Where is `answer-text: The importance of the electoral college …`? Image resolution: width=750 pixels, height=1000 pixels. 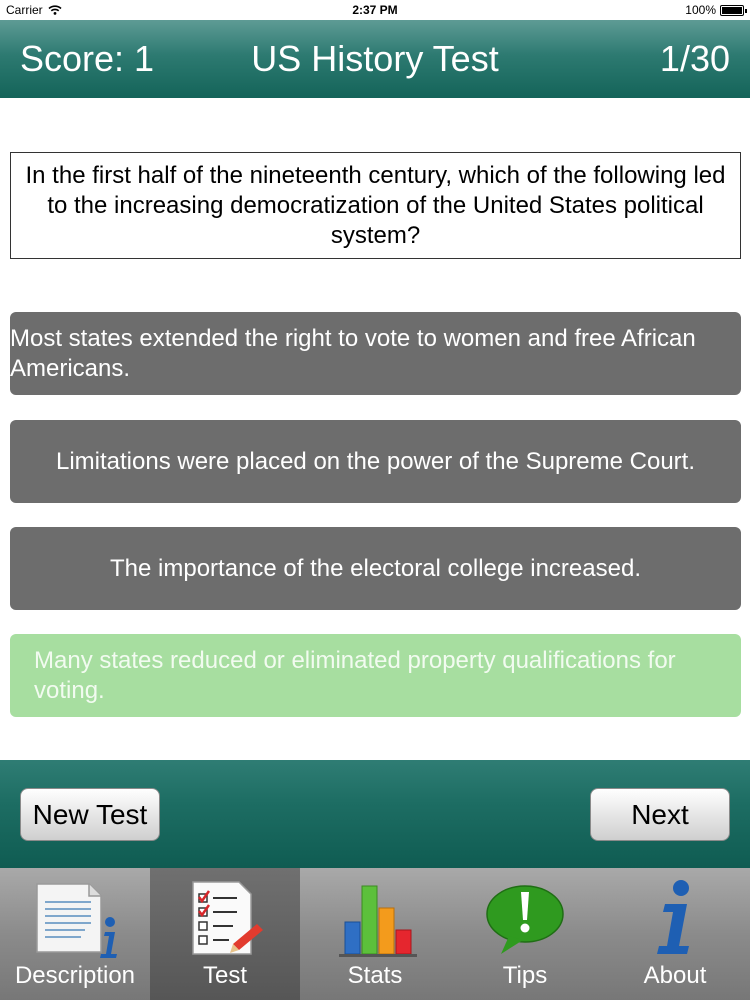 answer-text: The importance of the electoral college … is located at coordinates (375, 568).